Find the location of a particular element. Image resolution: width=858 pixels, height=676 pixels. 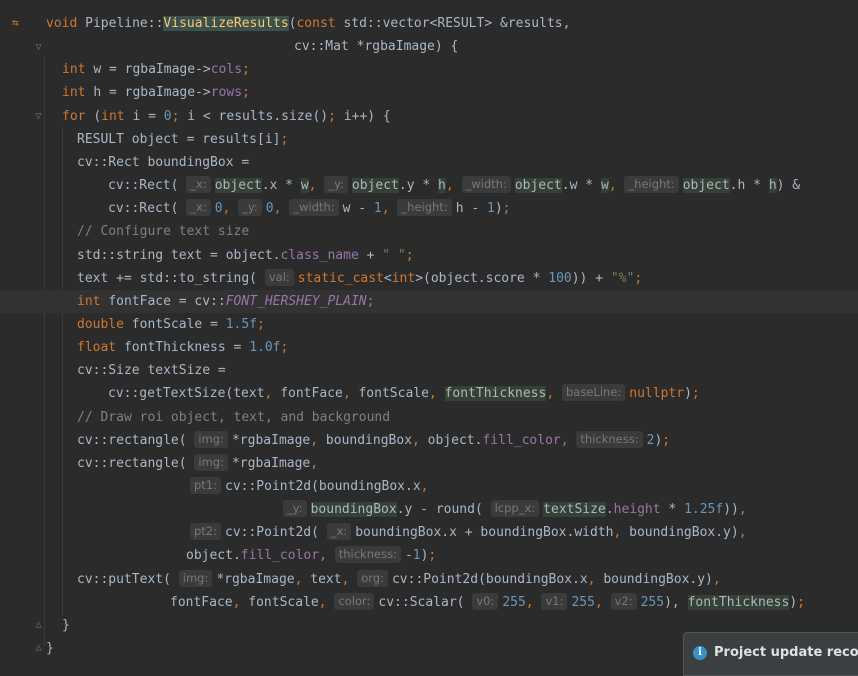

info-icon: i is located at coordinates (700, 653).